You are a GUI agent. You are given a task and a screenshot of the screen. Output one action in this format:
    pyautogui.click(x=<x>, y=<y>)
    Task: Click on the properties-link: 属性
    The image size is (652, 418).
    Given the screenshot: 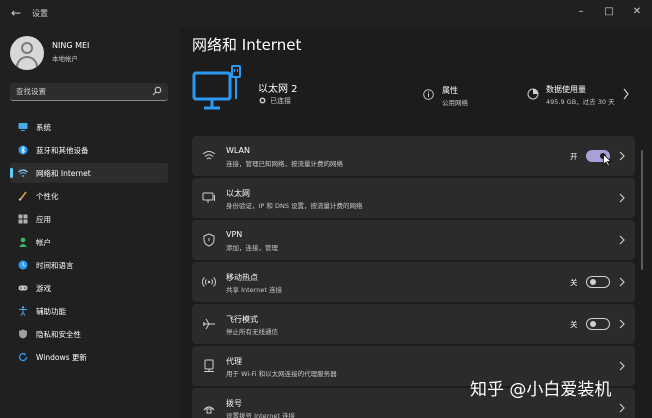 What is the action you would take?
    pyautogui.click(x=450, y=90)
    